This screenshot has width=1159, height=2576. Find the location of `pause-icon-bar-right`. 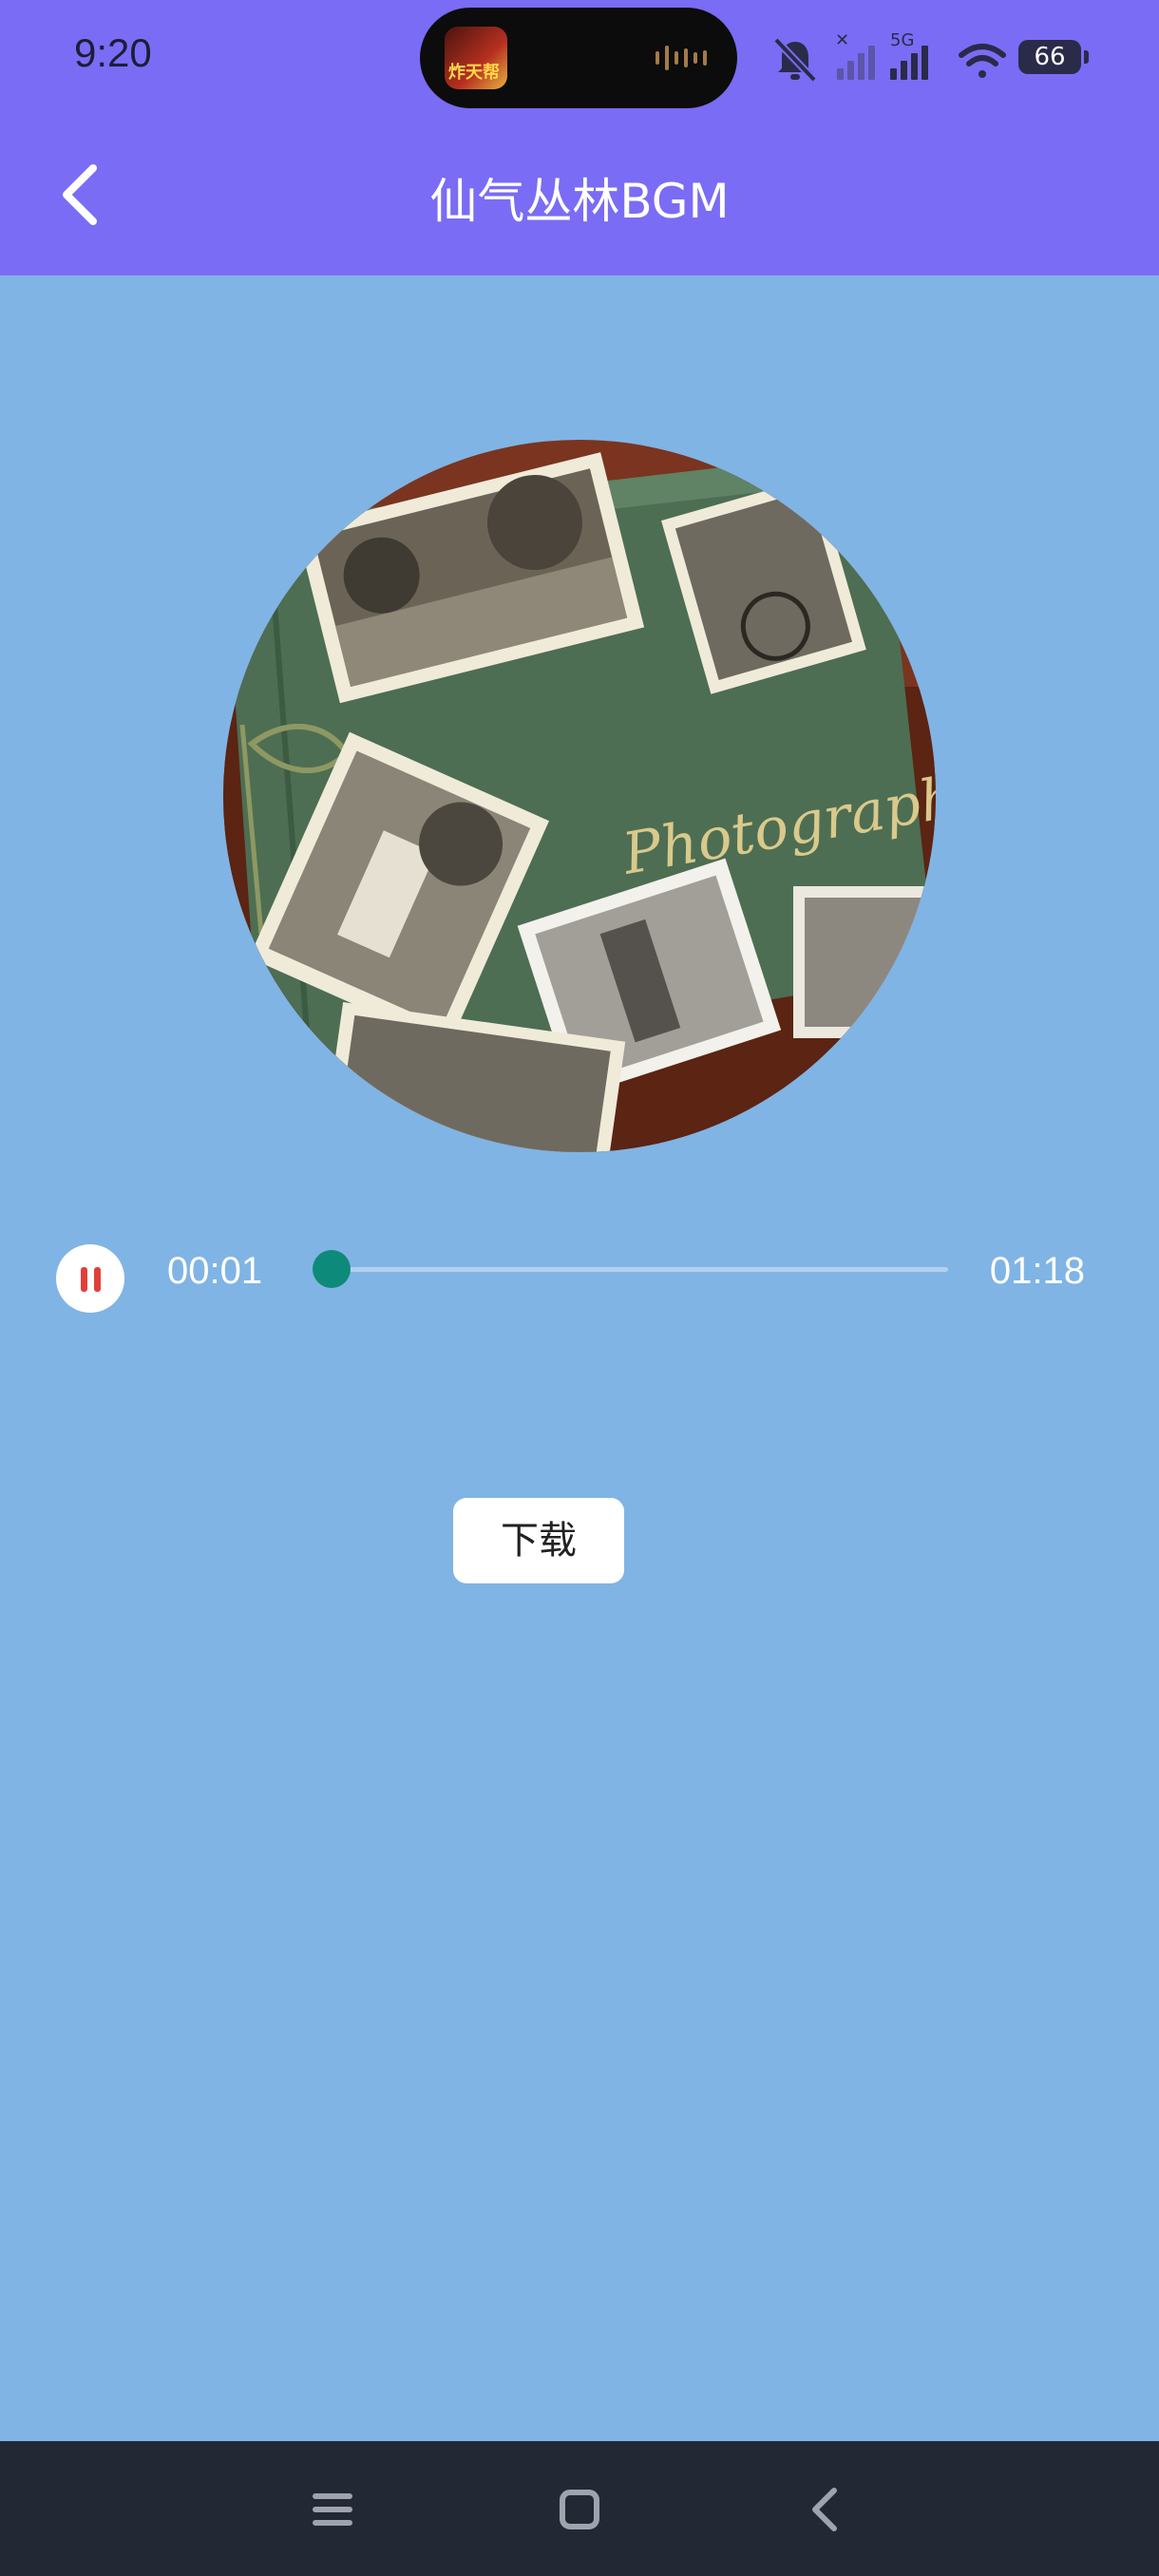

pause-icon-bar-right is located at coordinates (97, 1279).